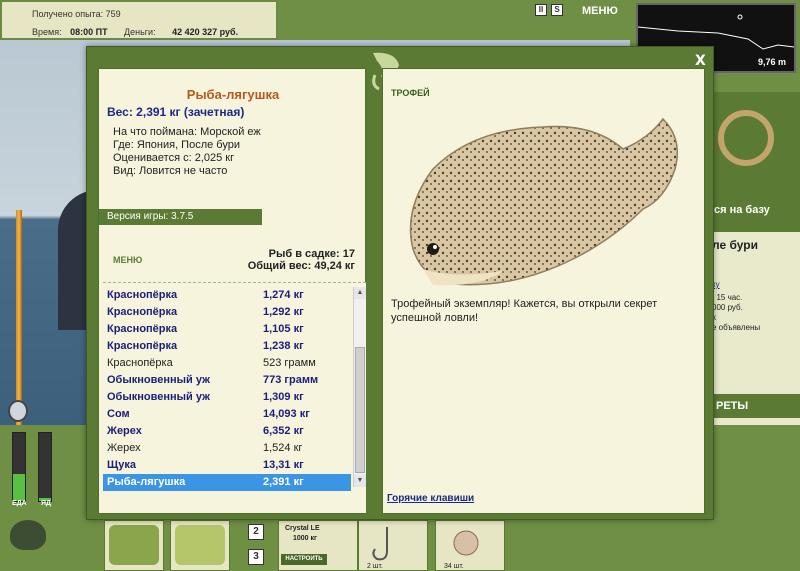 The height and width of the screenshot is (571, 800). Describe the element at coordinates (127, 260) in the screenshot. I see `dialog-menu-link: МЕНЮ` at that location.